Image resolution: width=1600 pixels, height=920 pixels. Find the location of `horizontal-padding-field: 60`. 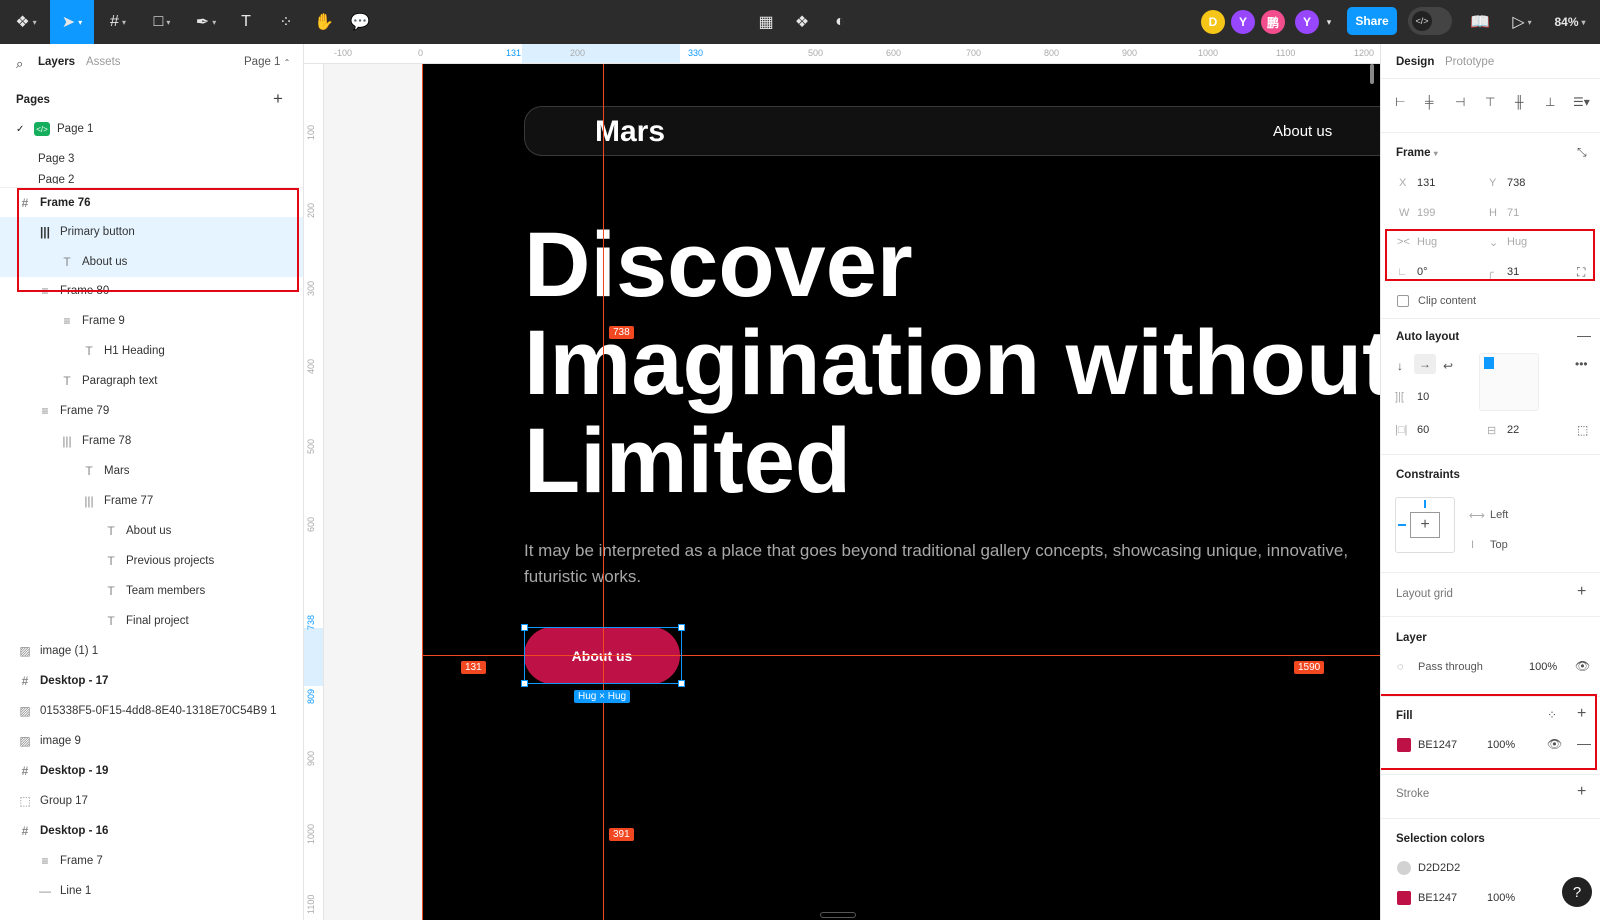

horizontal-padding-field: 60 is located at coordinates (1423, 430).